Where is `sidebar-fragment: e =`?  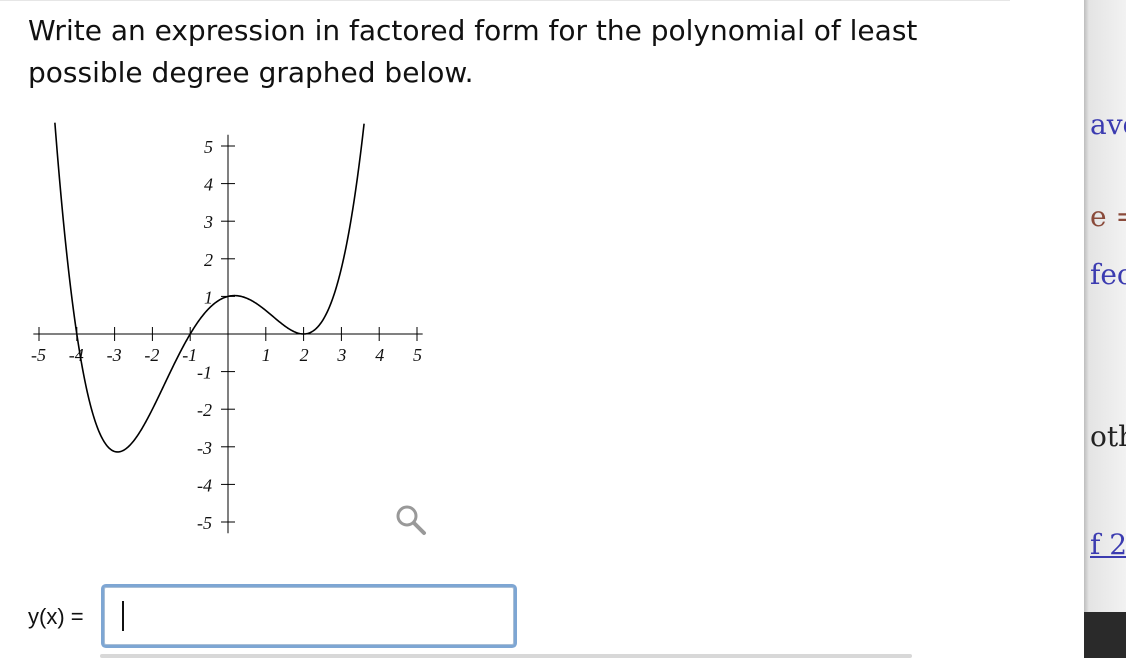
sidebar-fragment: e = is located at coordinates (1108, 216).